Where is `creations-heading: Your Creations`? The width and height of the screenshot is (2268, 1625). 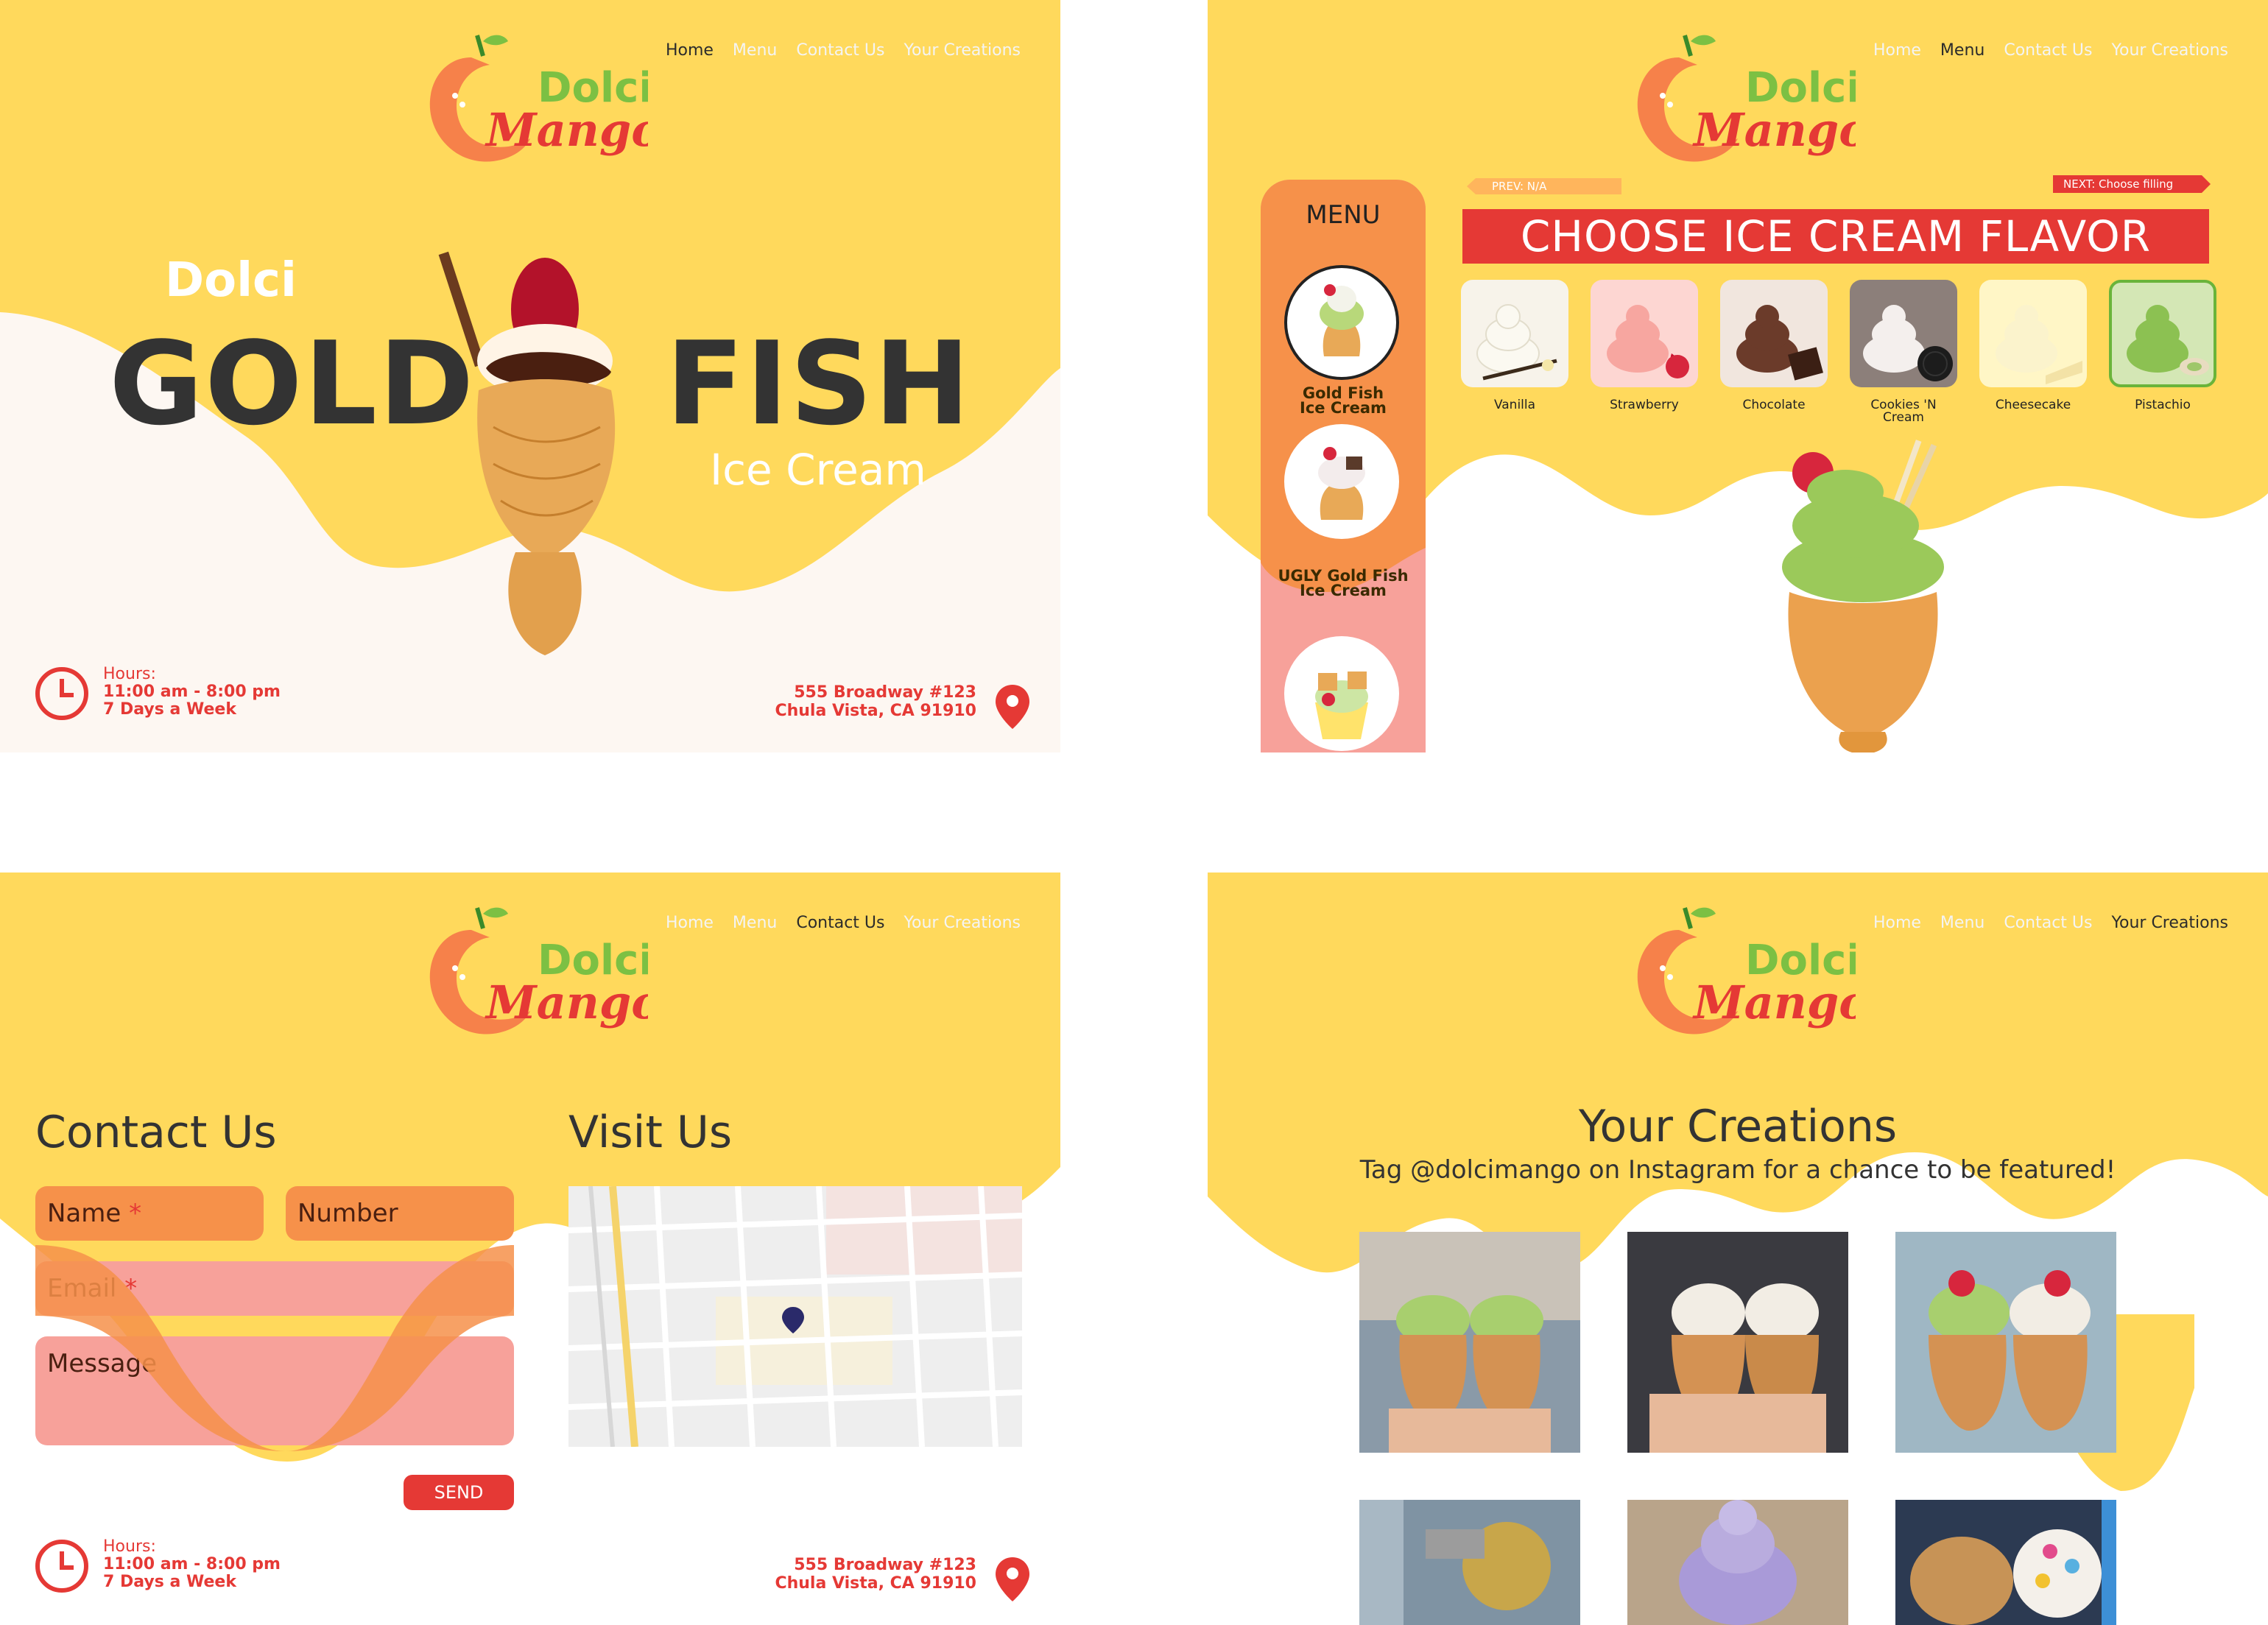 creations-heading: Your Creations is located at coordinates (1738, 1126).